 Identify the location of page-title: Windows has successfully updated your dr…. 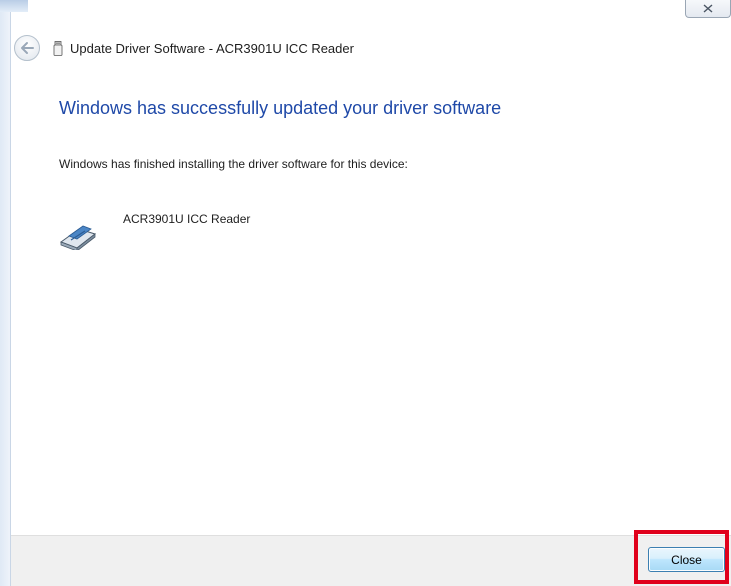
(280, 108).